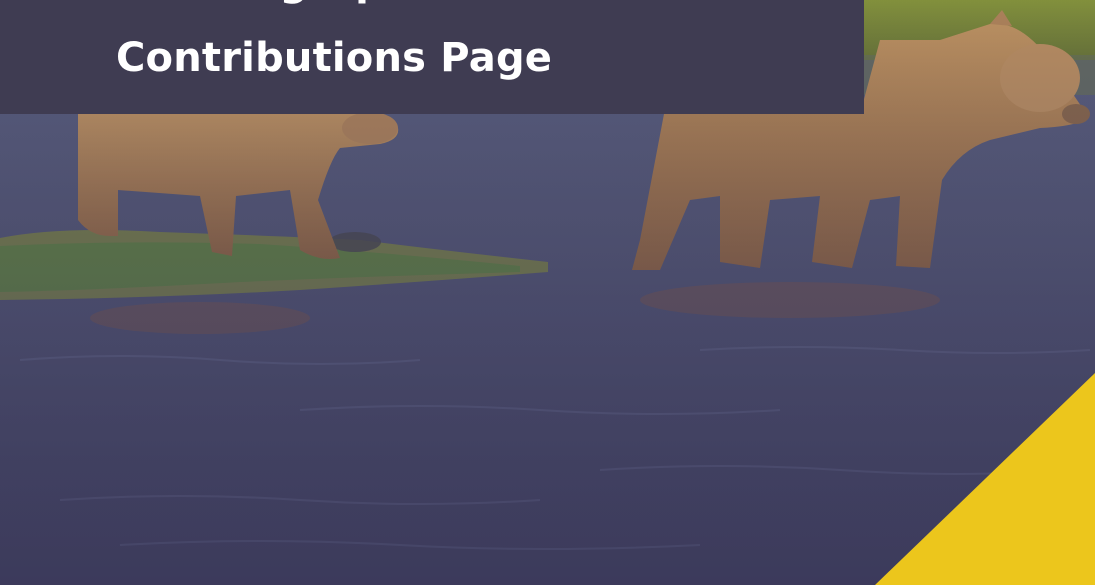  I want to click on page-title: Tracking Up Contributions Page, so click(334, 48).